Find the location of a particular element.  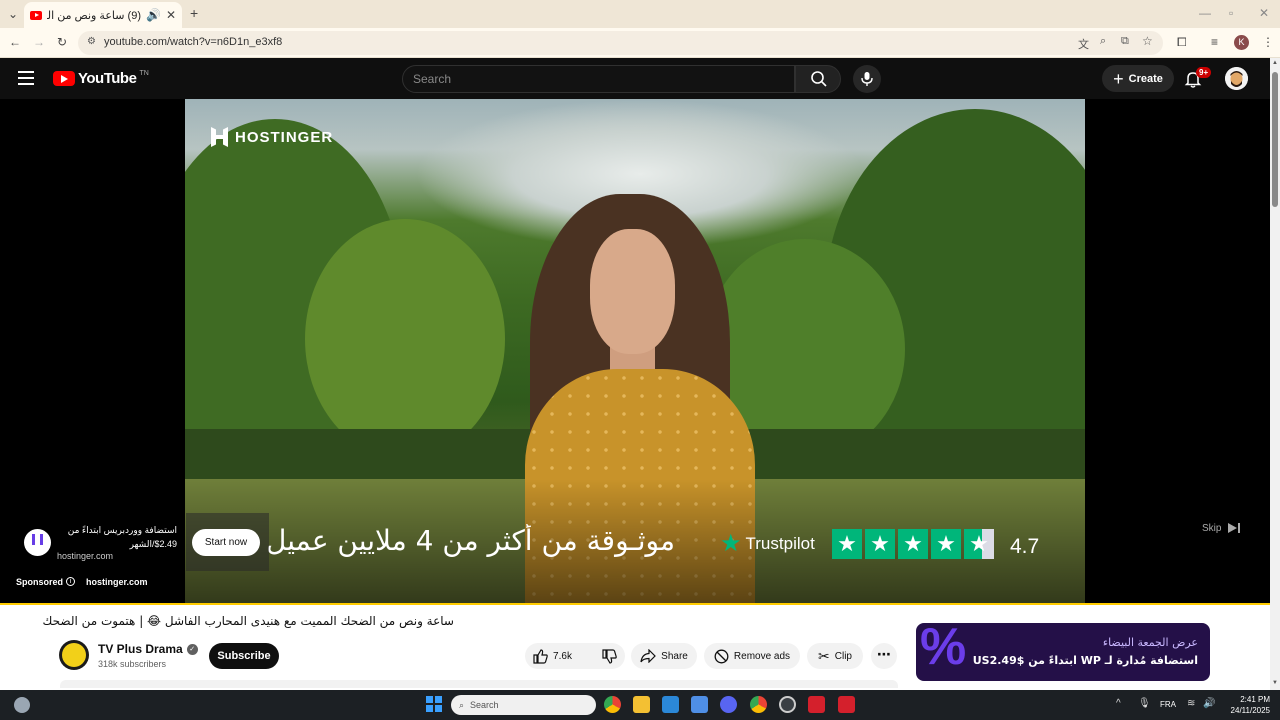

mail-app-icon is located at coordinates (699, 704).